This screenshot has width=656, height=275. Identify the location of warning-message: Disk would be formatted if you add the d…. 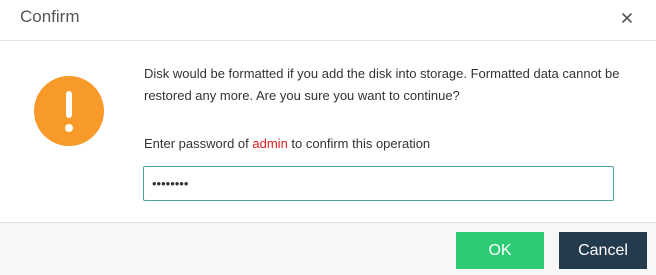
(382, 84).